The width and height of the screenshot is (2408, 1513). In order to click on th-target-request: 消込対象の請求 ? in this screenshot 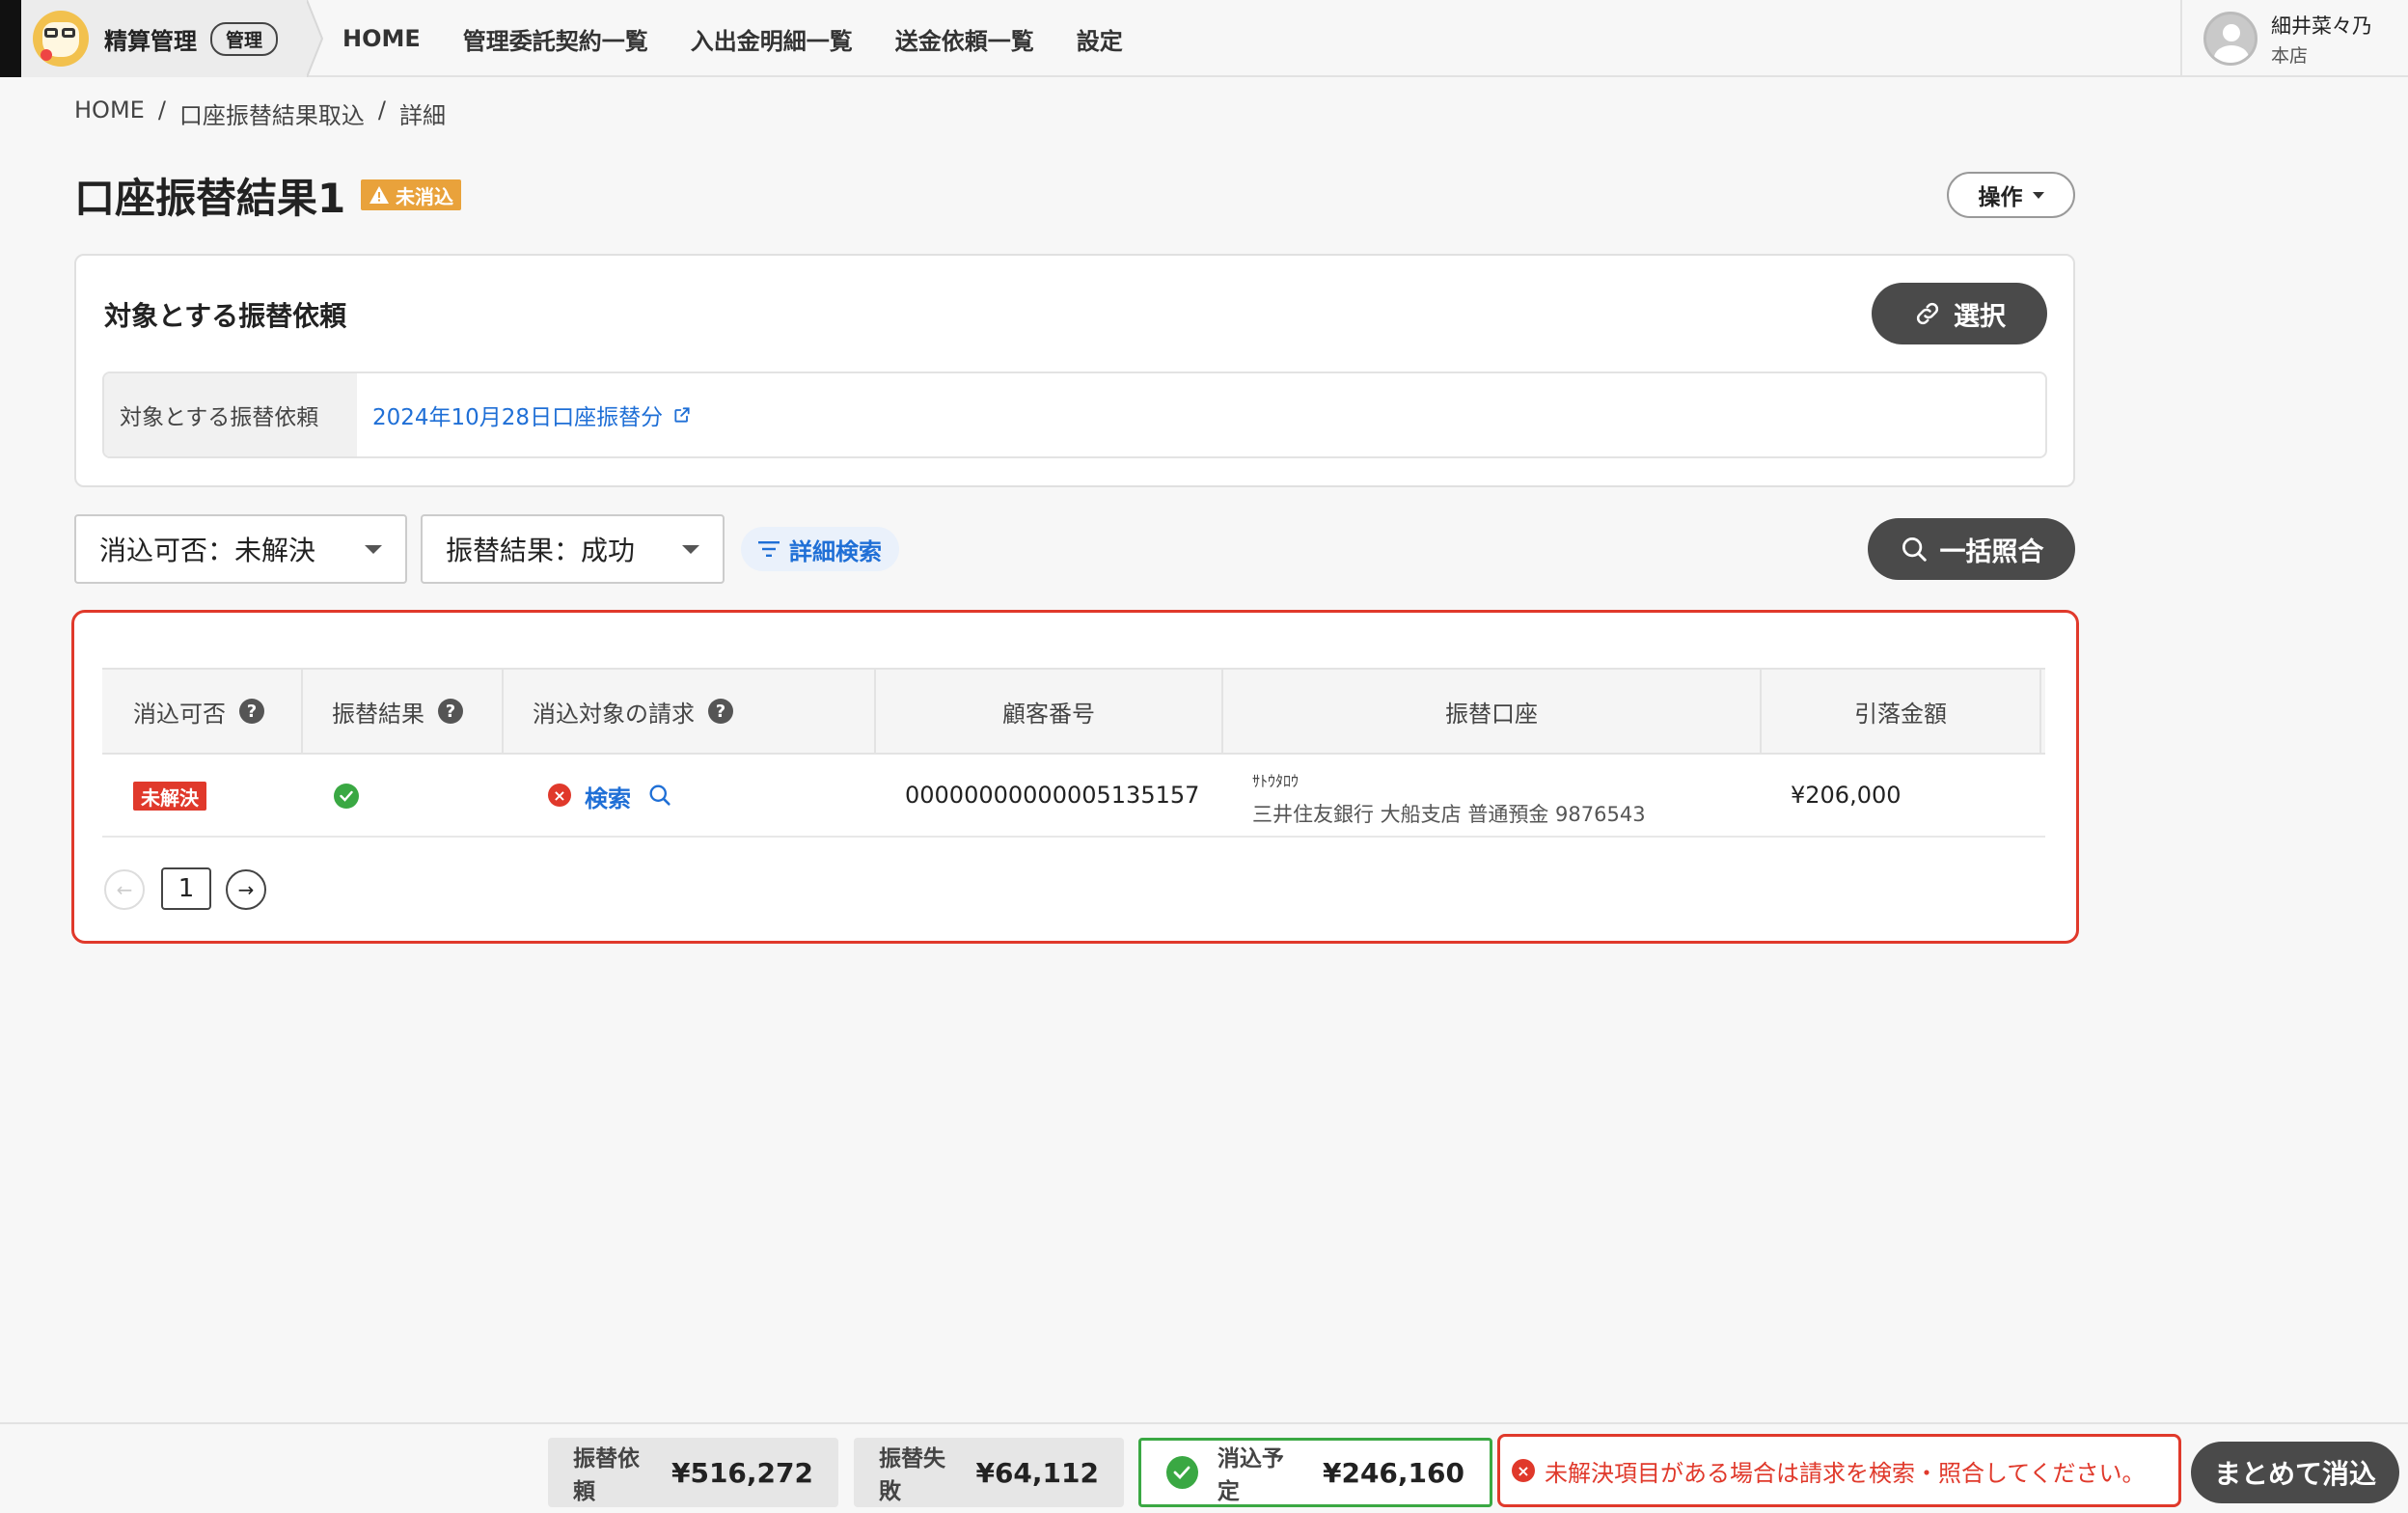, I will do `click(690, 711)`.